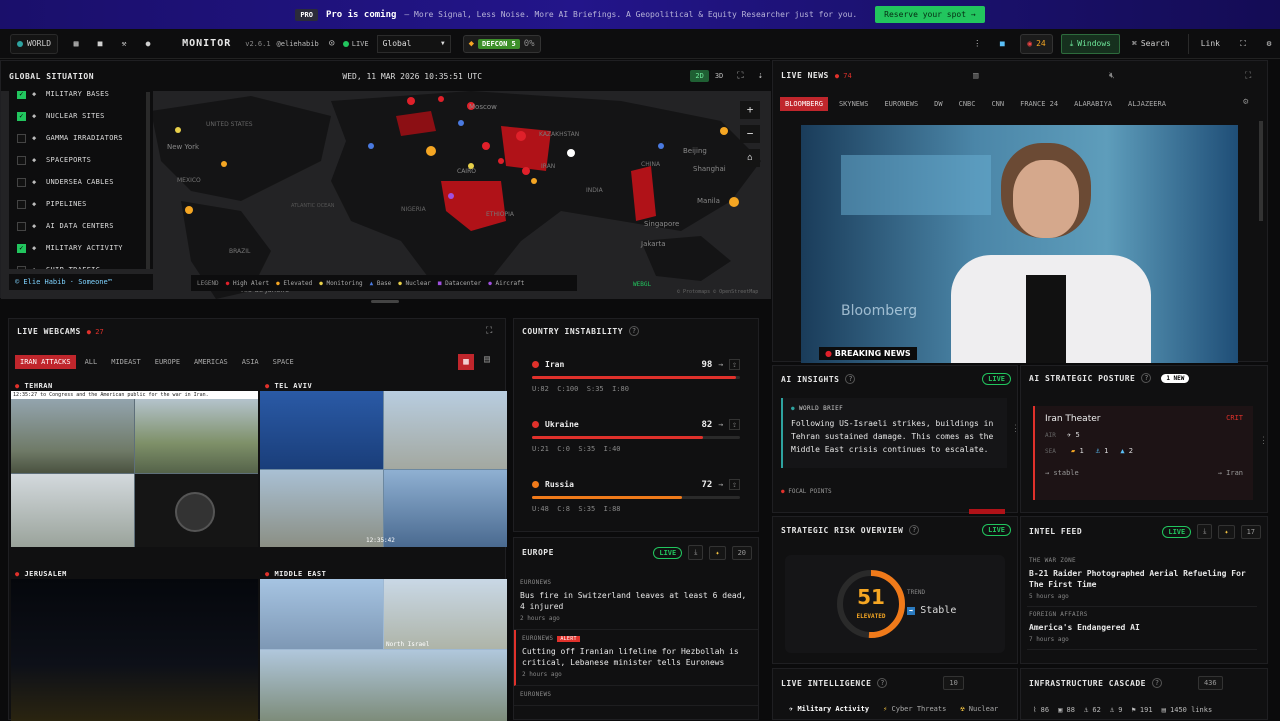  Describe the element at coordinates (85, 204) in the screenshot. I see `layer-toggle: ◆ PIPELINES` at that location.